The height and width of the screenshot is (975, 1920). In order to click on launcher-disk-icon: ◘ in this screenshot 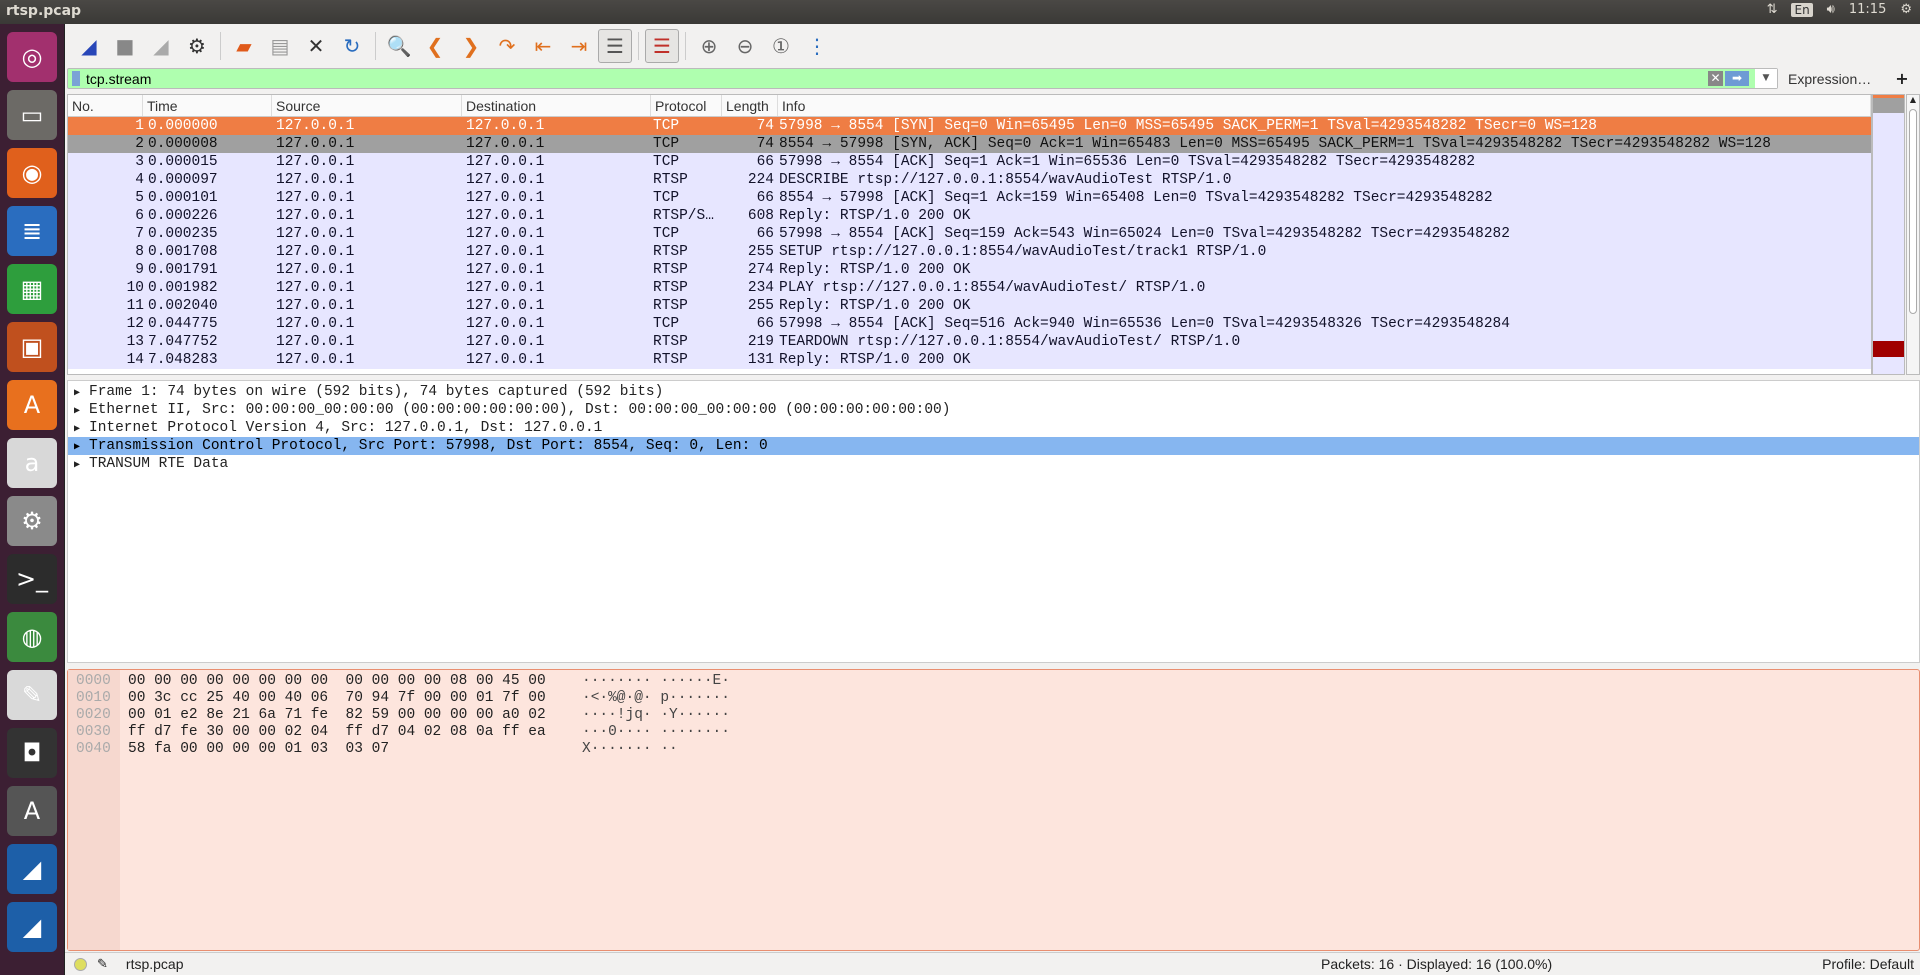, I will do `click(32, 753)`.